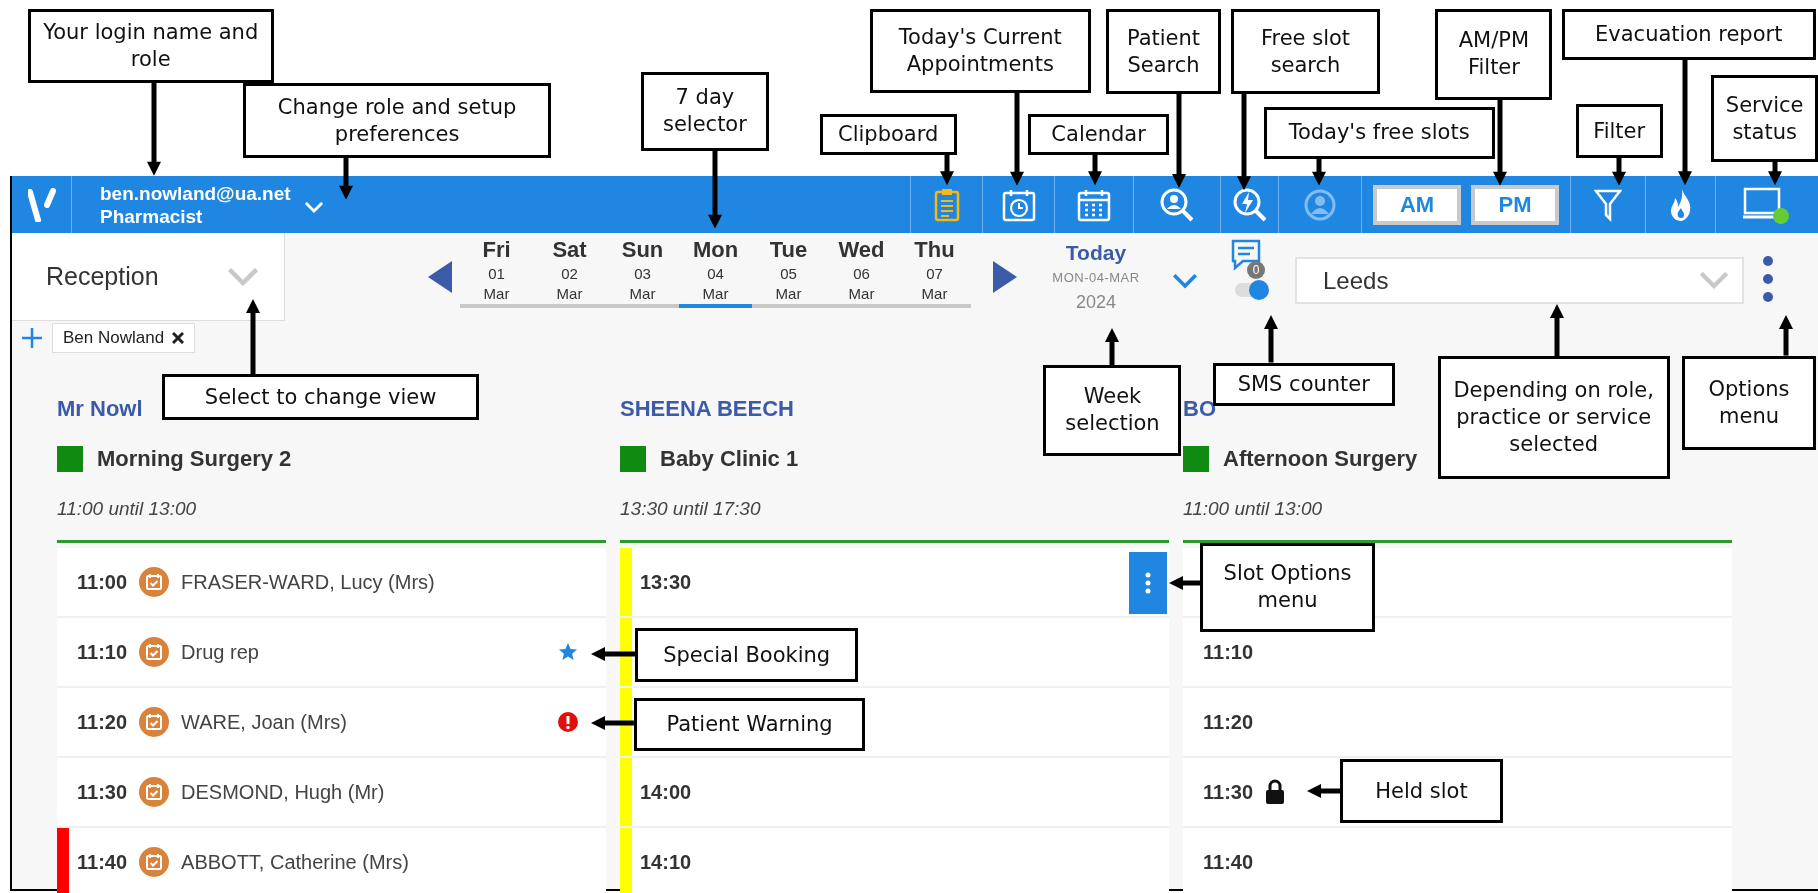  Describe the element at coordinates (729, 459) in the screenshot. I see `session-title: Baby Clinic 1` at that location.